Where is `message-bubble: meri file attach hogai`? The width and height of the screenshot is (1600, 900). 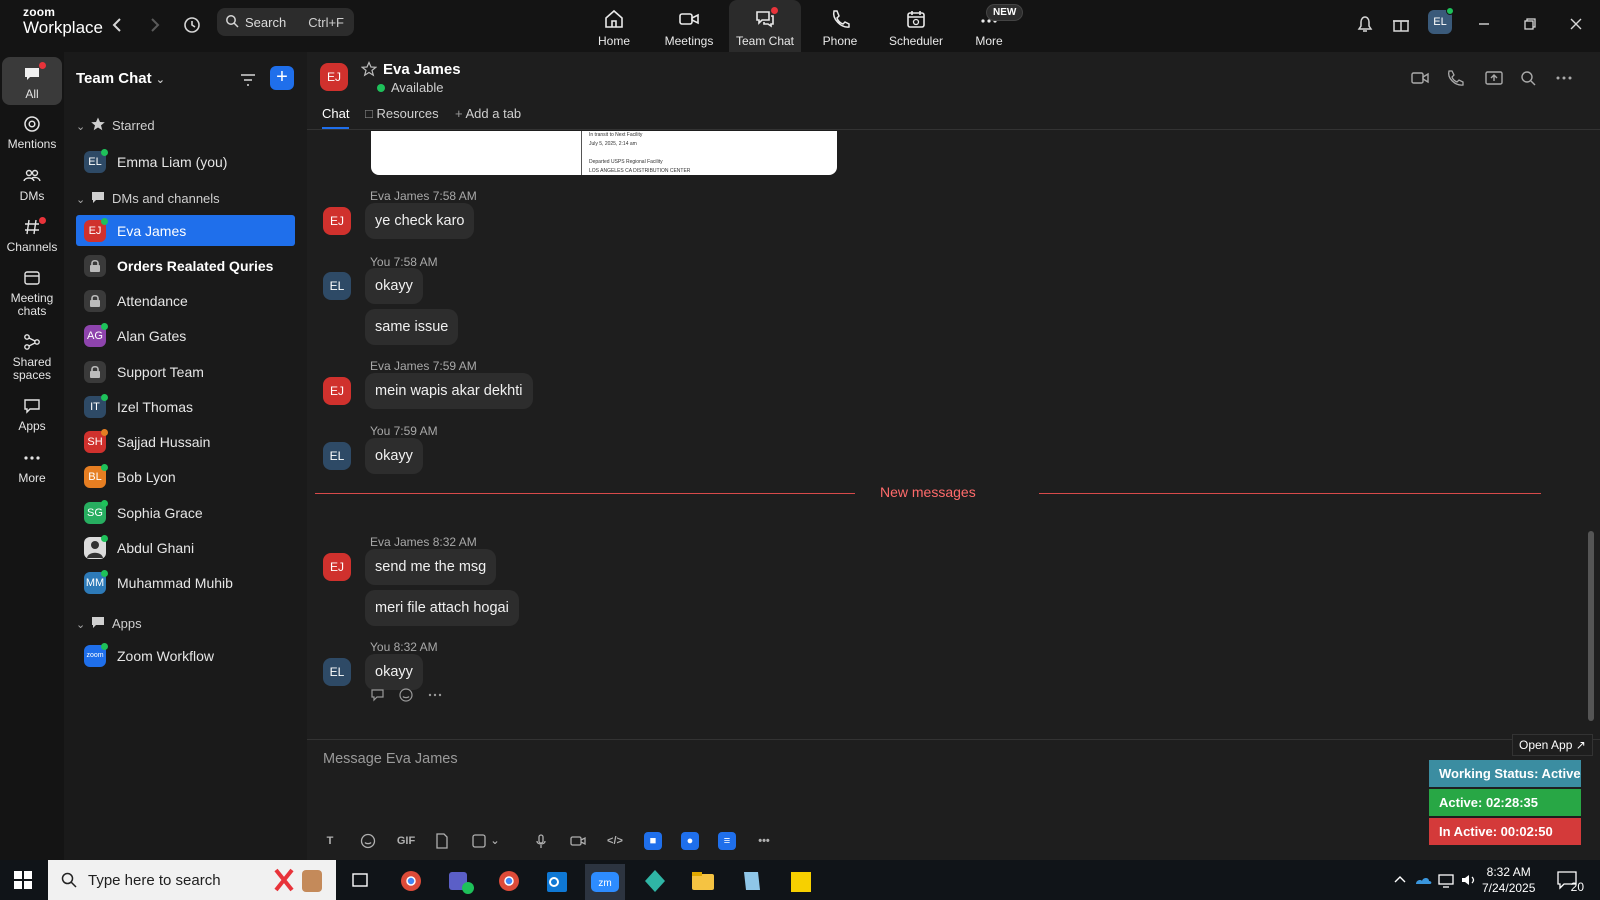 message-bubble: meri file attach hogai is located at coordinates (442, 608).